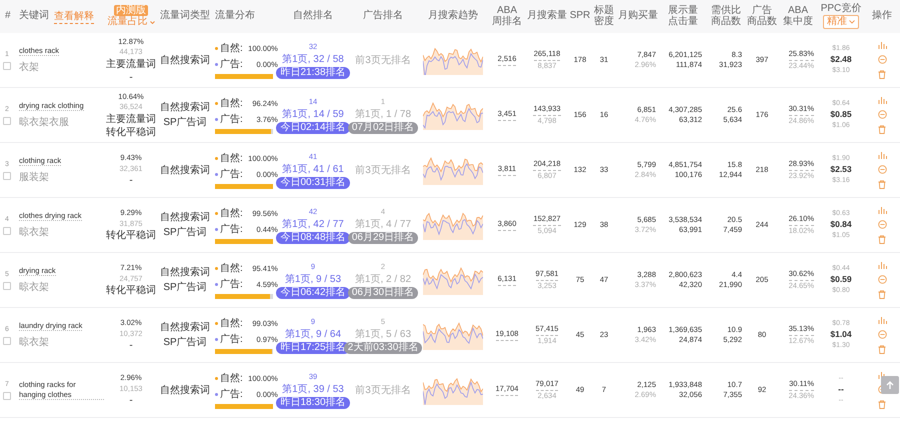 The height and width of the screenshot is (423, 900). What do you see at coordinates (841, 335) in the screenshot?
I see `bid-suggested: $1.04` at bounding box center [841, 335].